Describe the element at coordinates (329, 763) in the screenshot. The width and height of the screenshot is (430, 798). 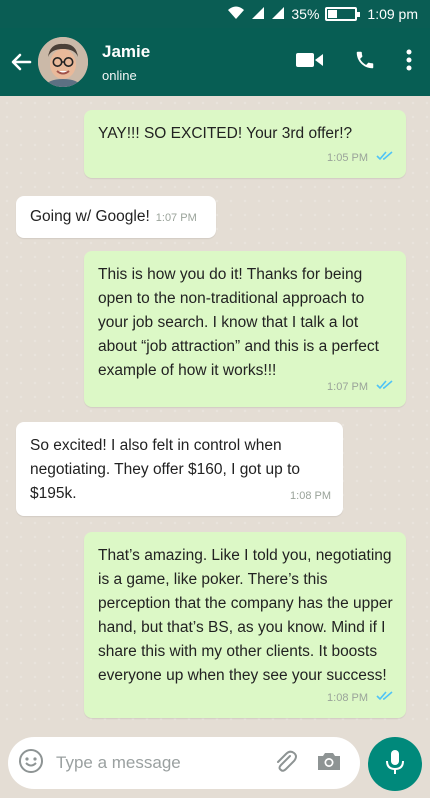
I see `camera-icon` at that location.